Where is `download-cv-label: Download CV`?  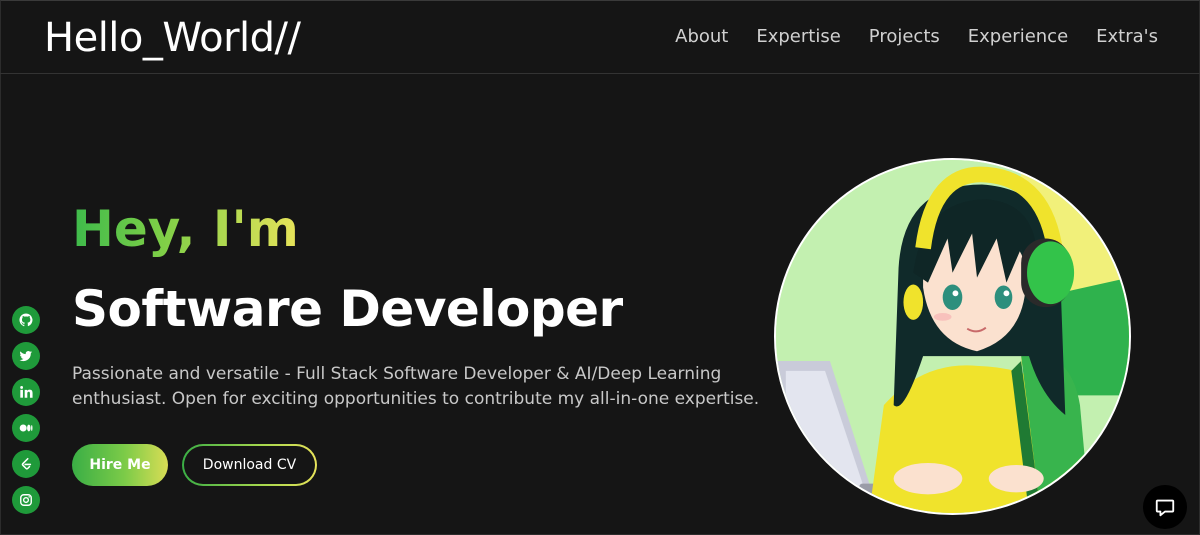
download-cv-label: Download CV is located at coordinates (249, 465).